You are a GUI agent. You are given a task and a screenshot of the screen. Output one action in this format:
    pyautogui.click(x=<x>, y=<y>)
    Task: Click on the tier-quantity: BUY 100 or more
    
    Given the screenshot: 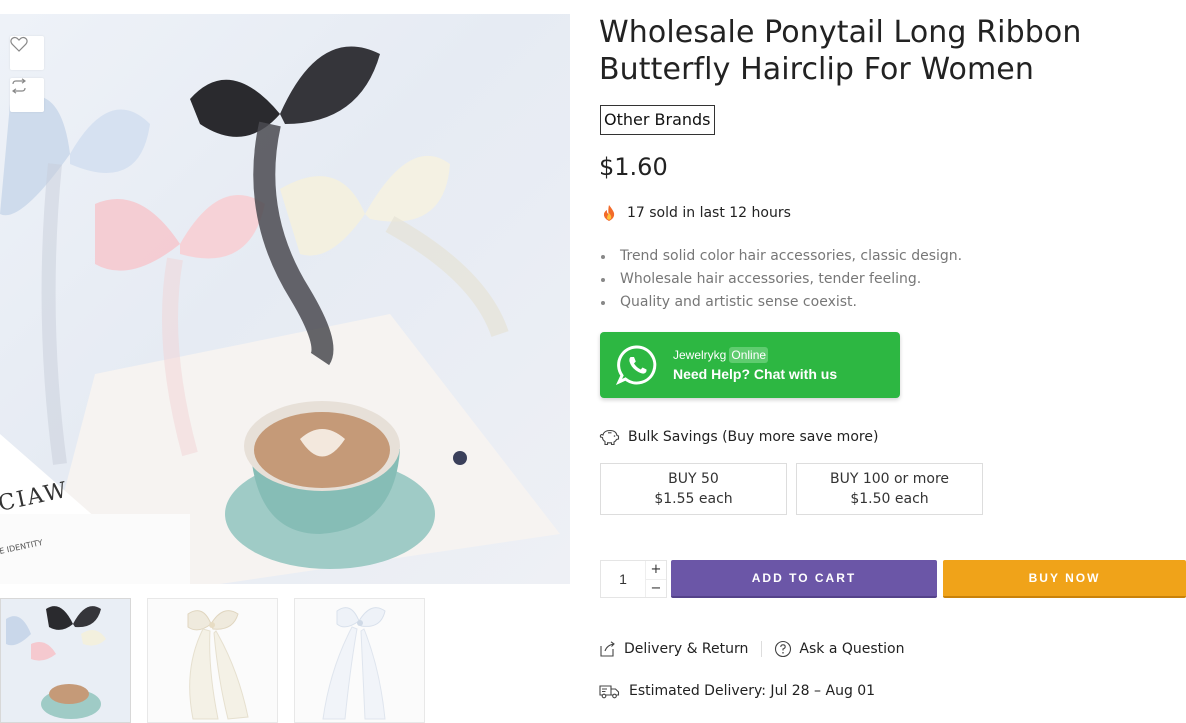 What is the action you would take?
    pyautogui.click(x=889, y=479)
    